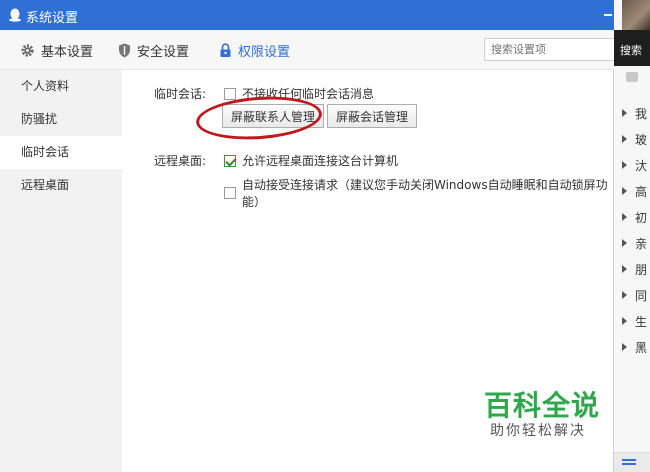  Describe the element at coordinates (61, 152) in the screenshot. I see `sidebar-item-temp-session: 临时会话` at that location.